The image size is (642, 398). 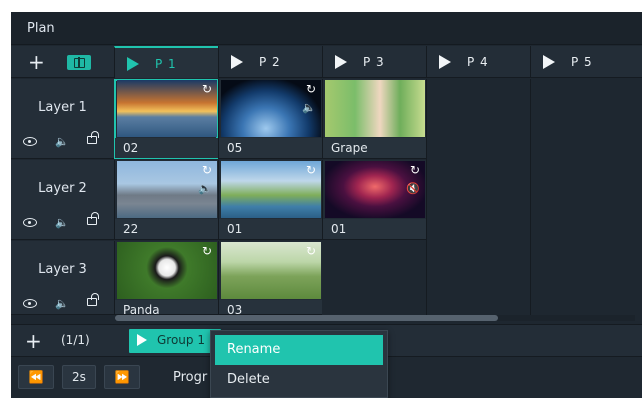 What do you see at coordinates (62, 107) in the screenshot?
I see `layer-label: Layer 1` at bounding box center [62, 107].